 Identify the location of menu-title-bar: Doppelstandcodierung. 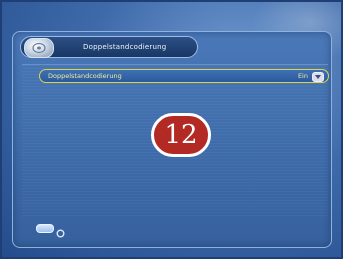
(109, 47).